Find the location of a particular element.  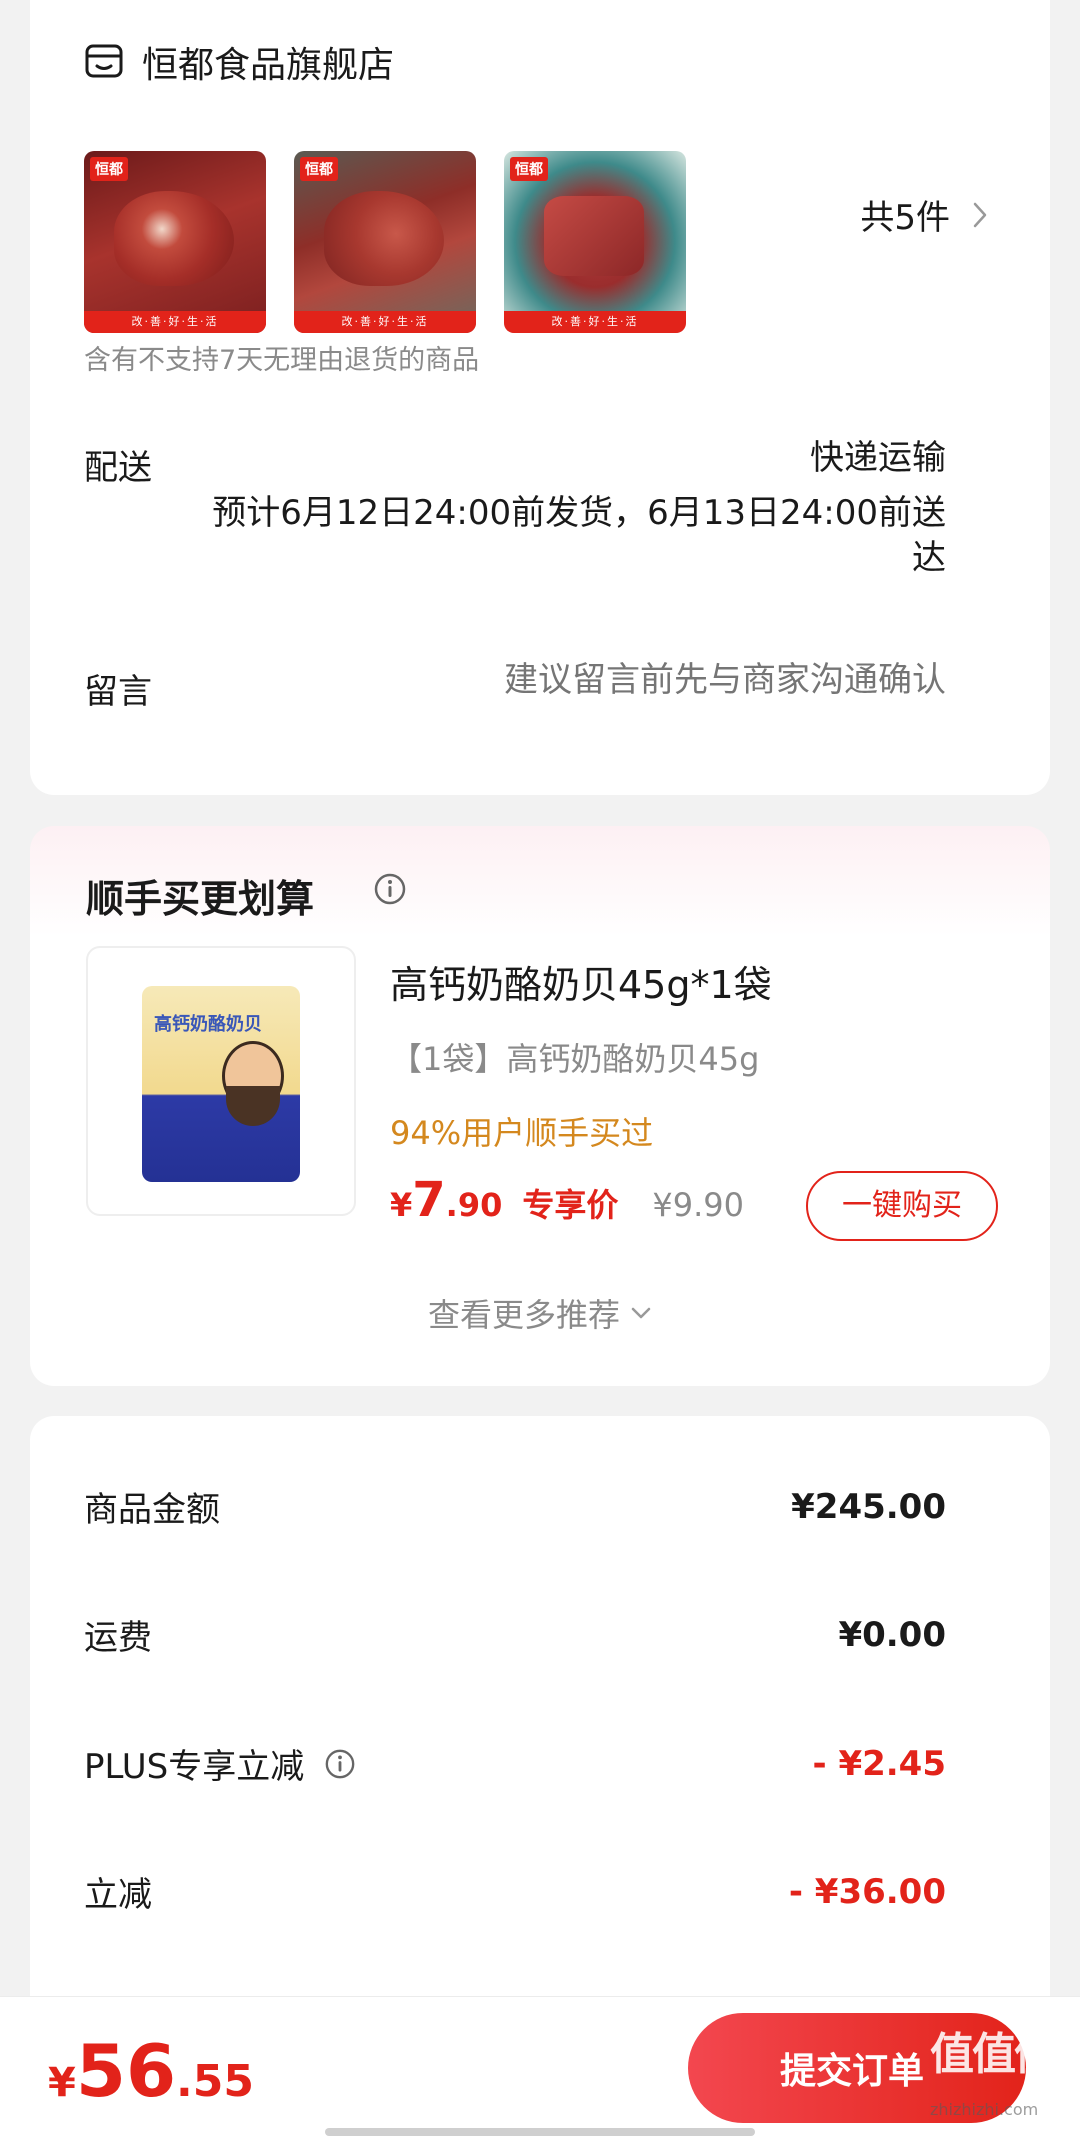

delivery-label: 配送 is located at coordinates (118, 468).